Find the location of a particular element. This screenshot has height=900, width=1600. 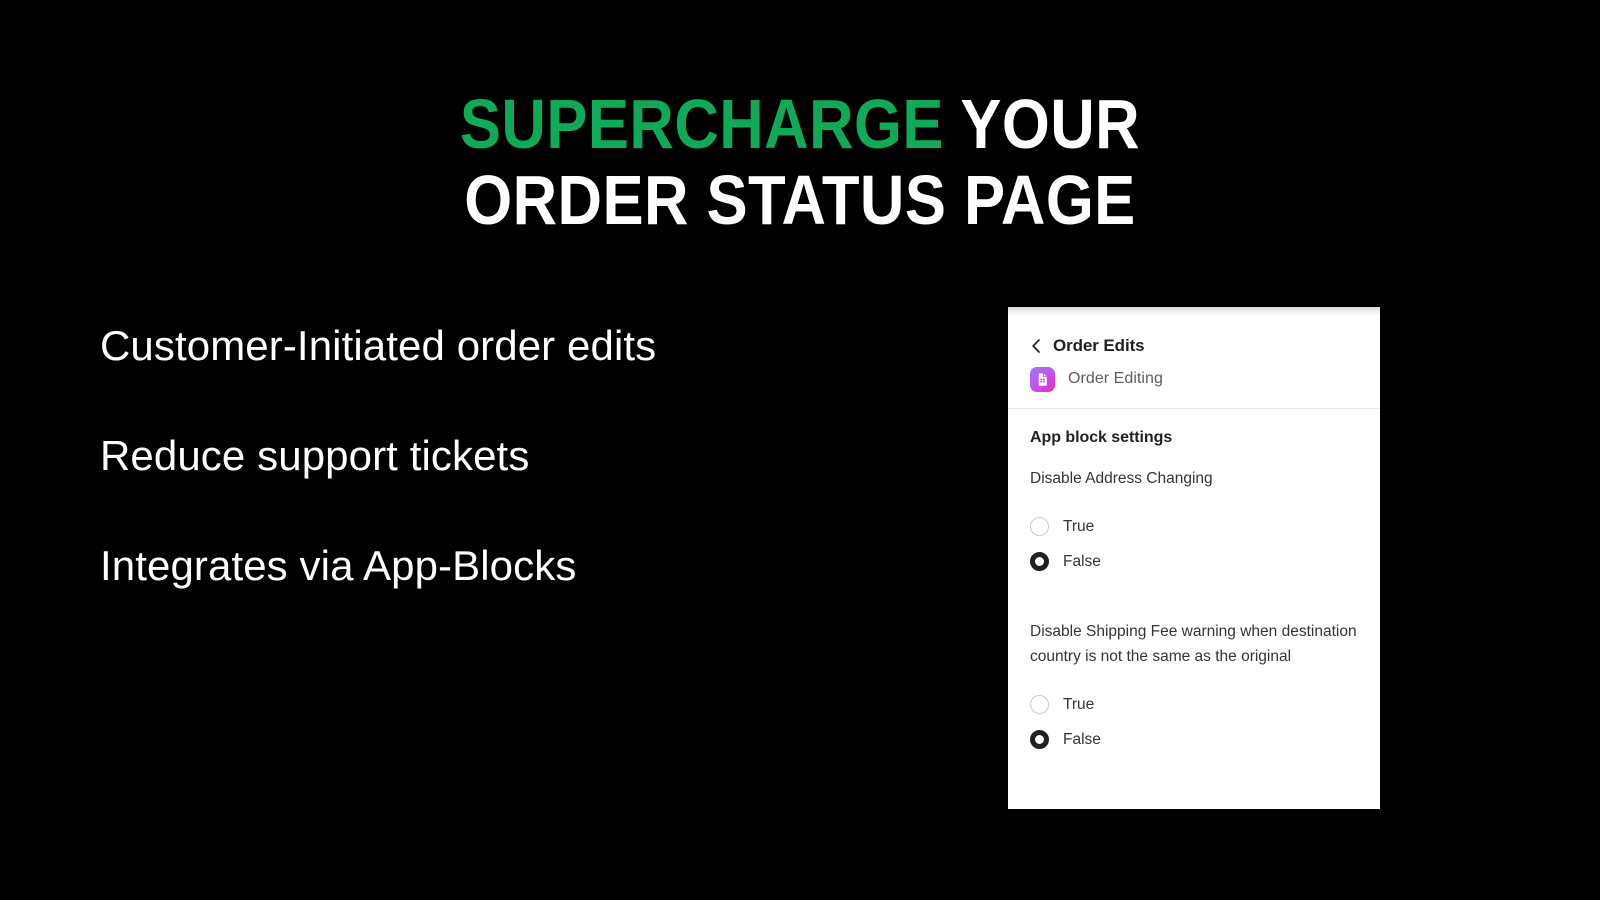

breadcrumb: Order Edits is located at coordinates (1194, 346).